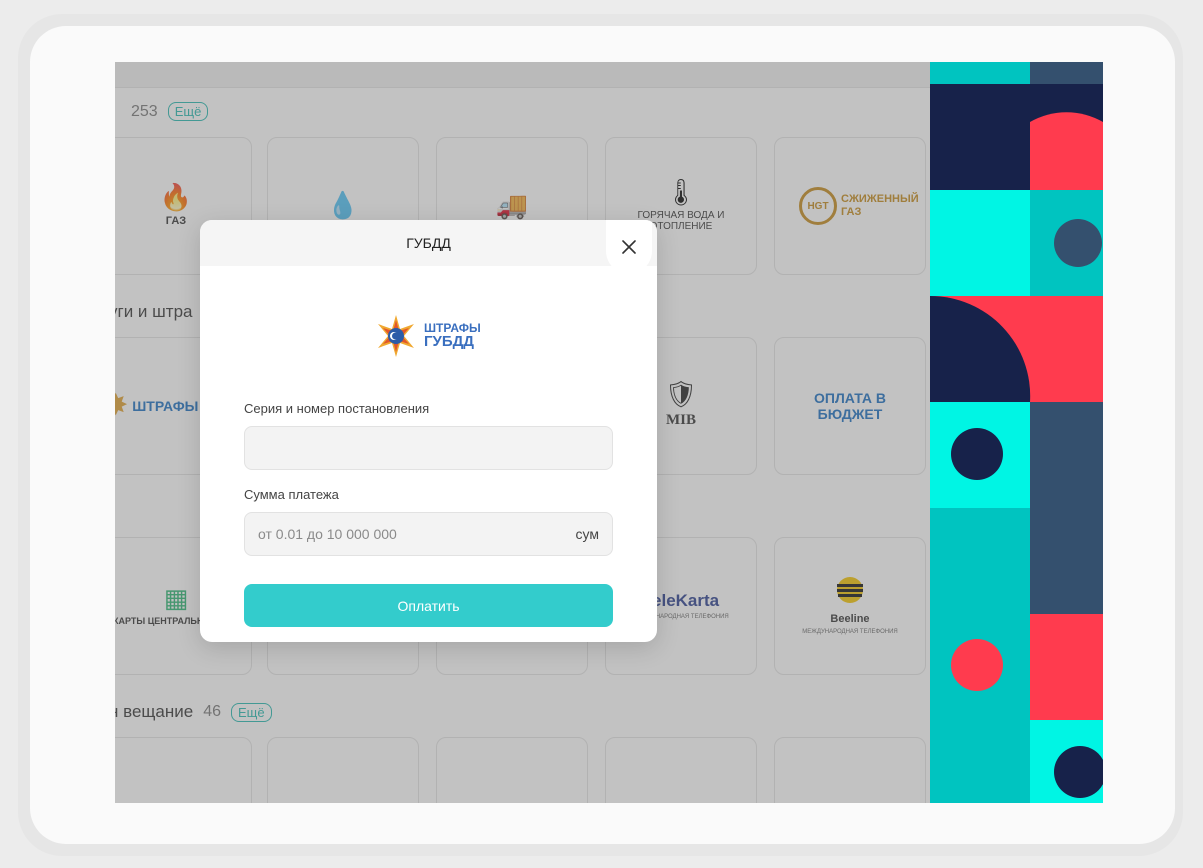 The height and width of the screenshot is (868, 1203). I want to click on logo-line2: ГУБДД, so click(449, 342).